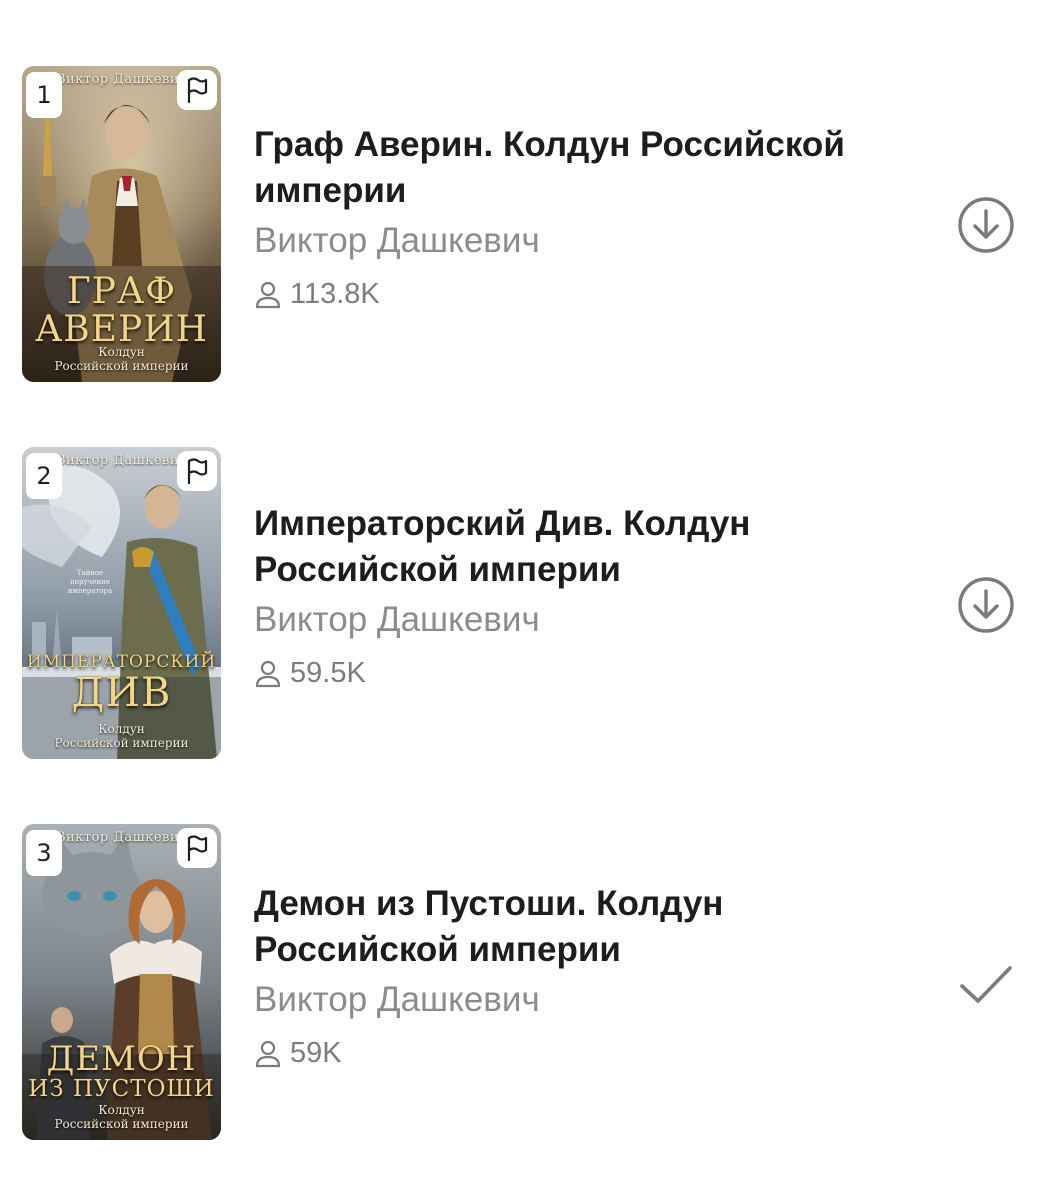 This screenshot has width=1049, height=1200. What do you see at coordinates (121, 693) in the screenshot?
I see `cover-title-line-2: ДИВ` at bounding box center [121, 693].